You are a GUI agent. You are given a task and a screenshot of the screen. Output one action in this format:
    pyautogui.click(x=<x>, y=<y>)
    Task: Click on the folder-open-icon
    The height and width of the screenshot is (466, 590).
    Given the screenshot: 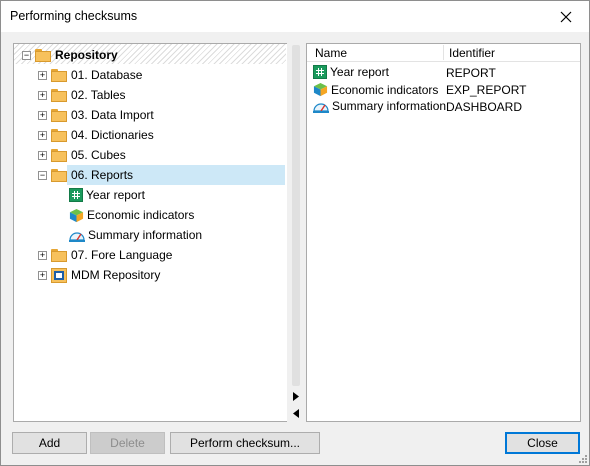 What is the action you would take?
    pyautogui.click(x=59, y=175)
    